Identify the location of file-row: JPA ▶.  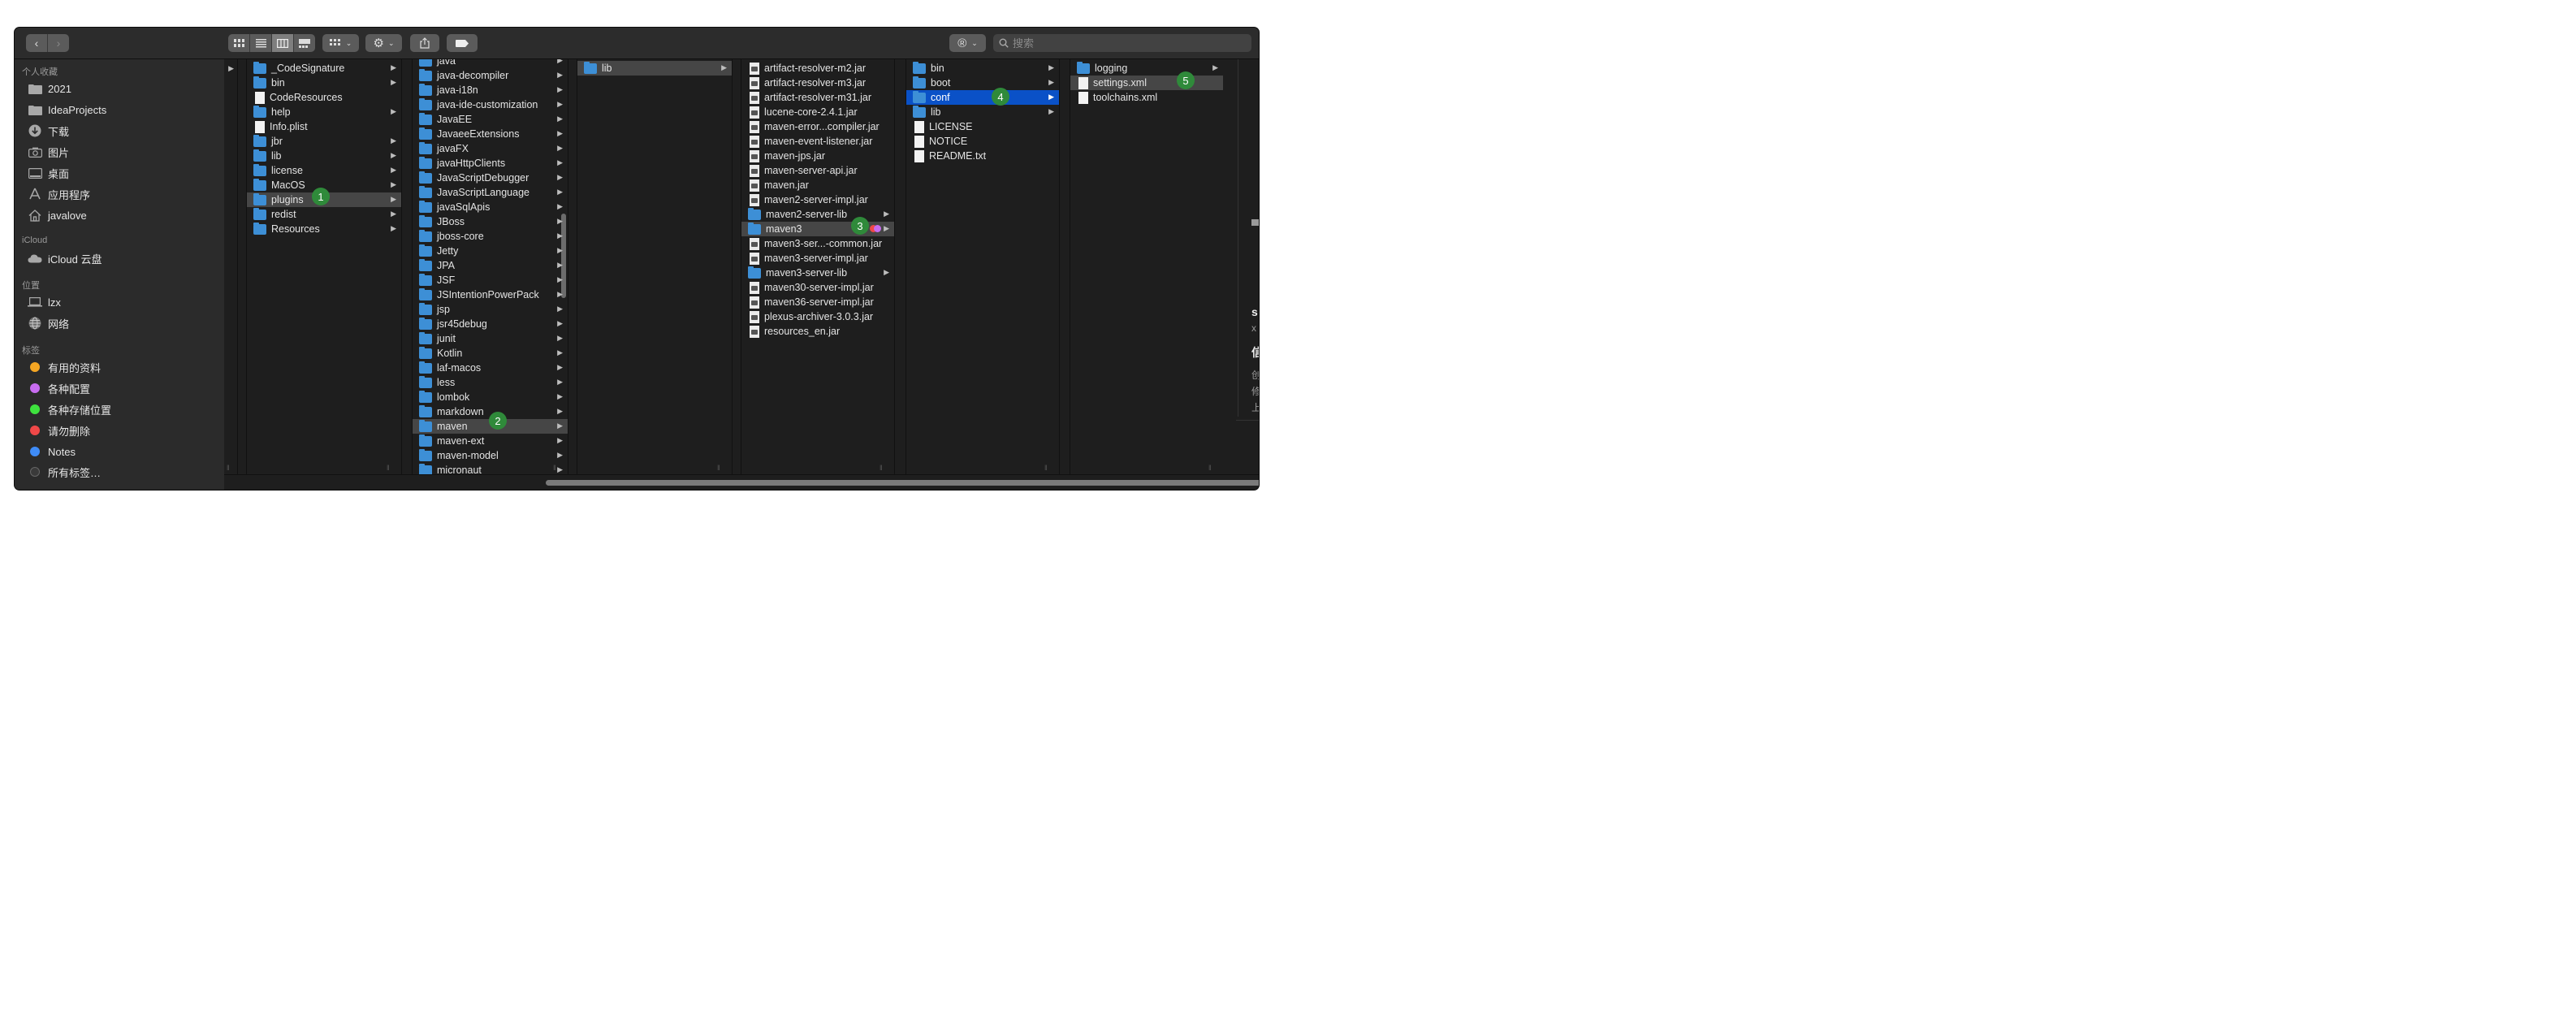
(490, 265).